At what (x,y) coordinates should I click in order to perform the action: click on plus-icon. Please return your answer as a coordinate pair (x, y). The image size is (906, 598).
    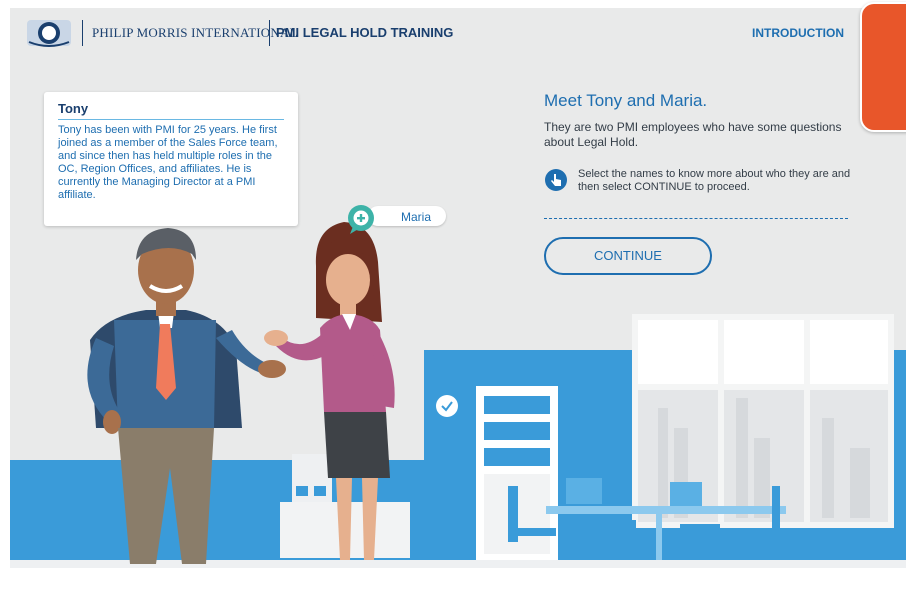
    Looking at the image, I should click on (361, 219).